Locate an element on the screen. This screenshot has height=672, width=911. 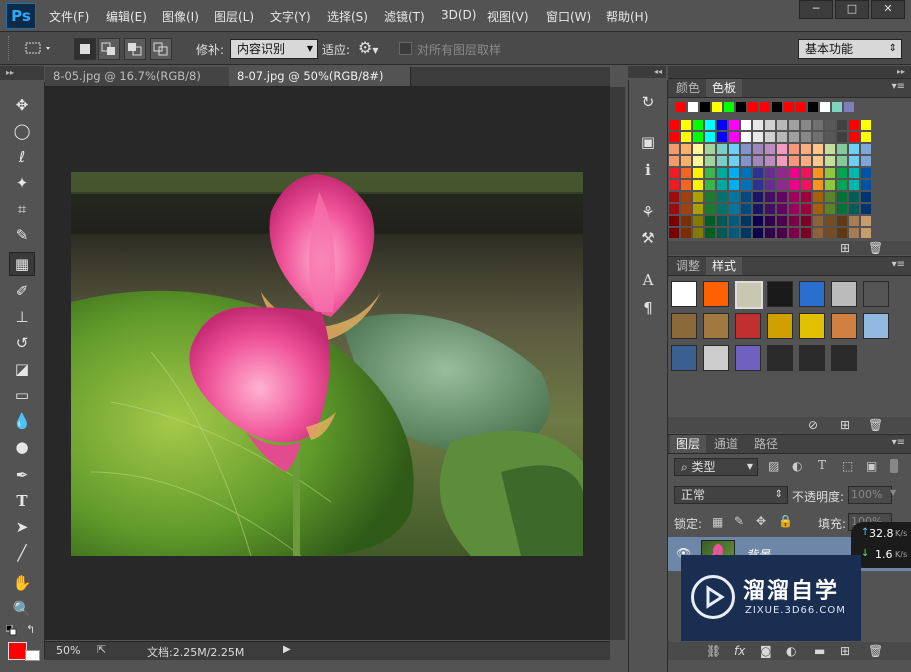
minimize-button: ─ is located at coordinates (816, 9).